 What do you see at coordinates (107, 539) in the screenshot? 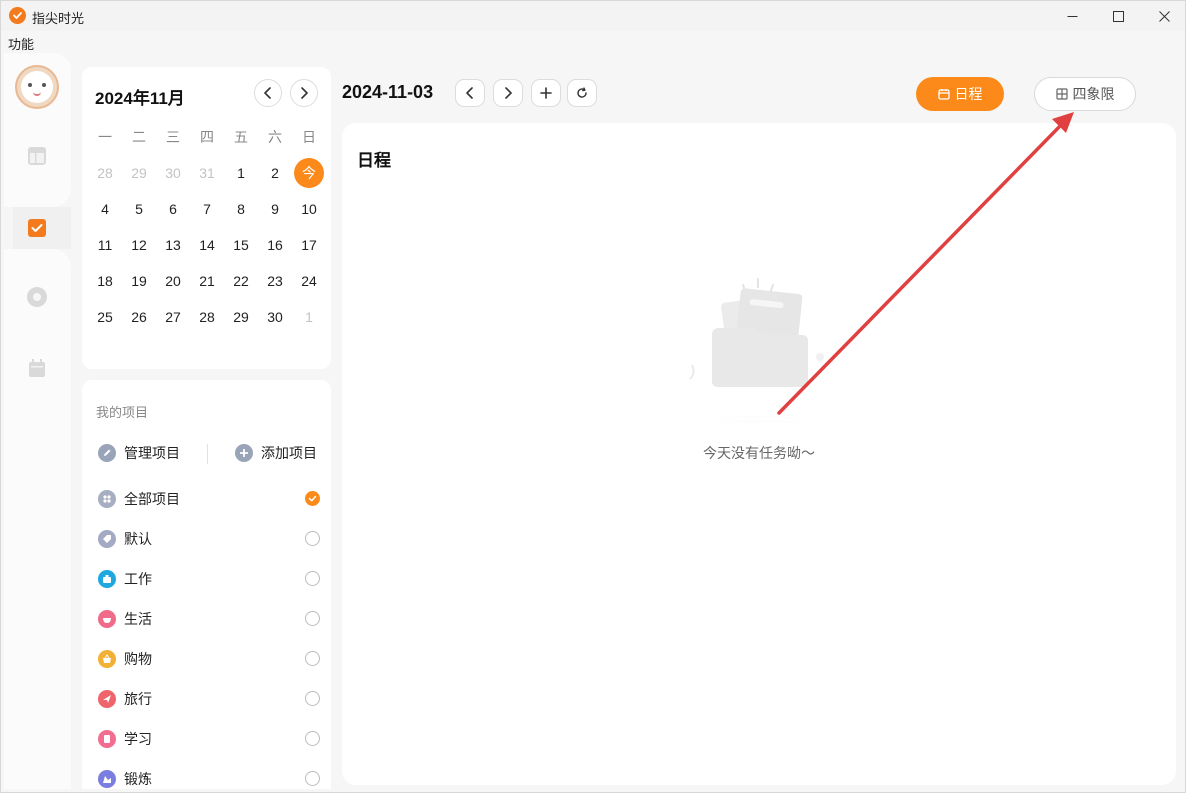
I see `tag-icon` at bounding box center [107, 539].